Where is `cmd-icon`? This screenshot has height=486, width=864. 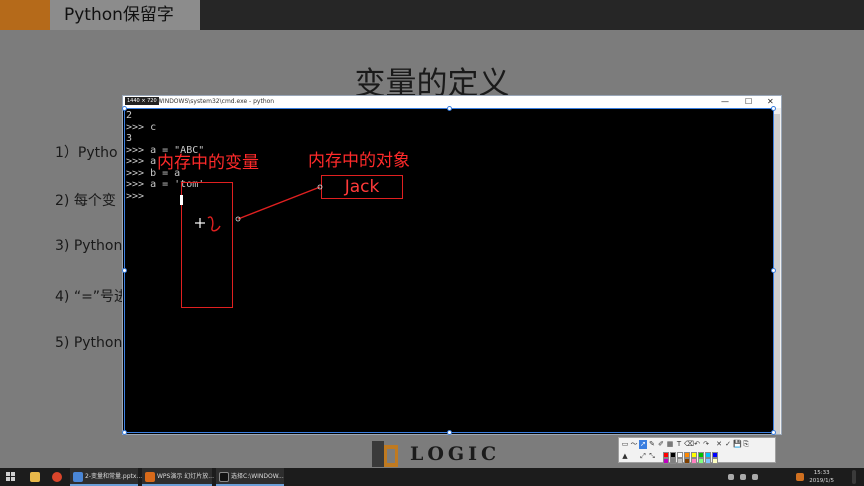 cmd-icon is located at coordinates (224, 477).